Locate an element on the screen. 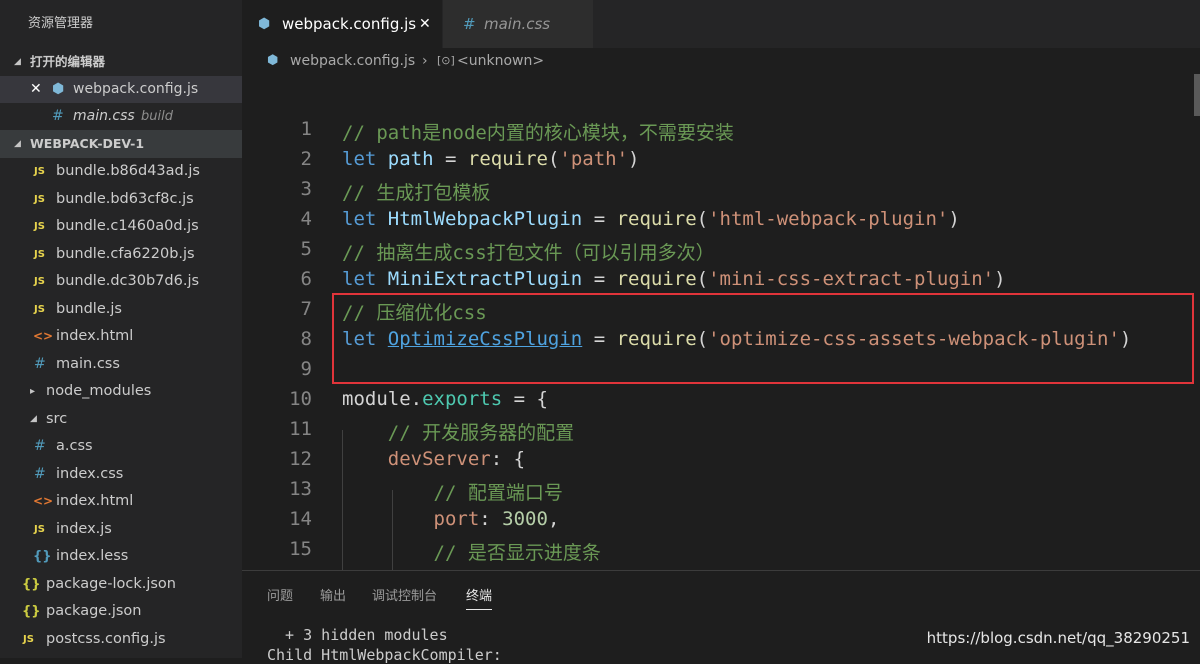 The height and width of the screenshot is (664, 1200). tree-item: JS bundle.bd63cf8c.js is located at coordinates (121, 200).